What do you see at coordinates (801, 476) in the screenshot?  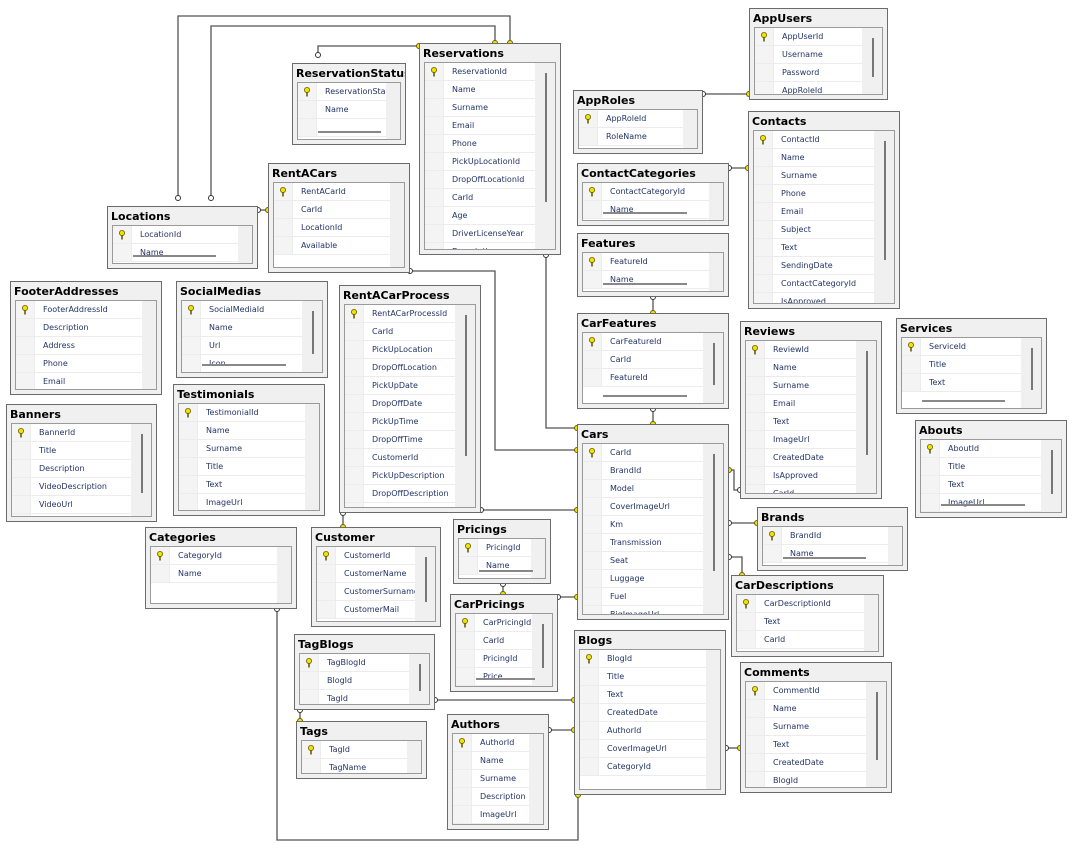 I see `column-row: IsApproved` at bounding box center [801, 476].